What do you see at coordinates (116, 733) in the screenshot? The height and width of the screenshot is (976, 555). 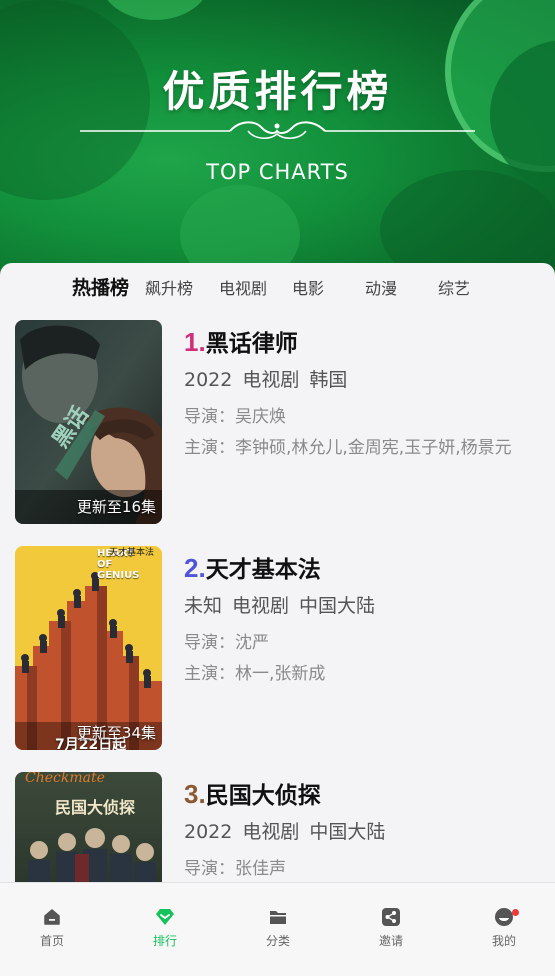 I see `episode-badge: 更新至34集` at bounding box center [116, 733].